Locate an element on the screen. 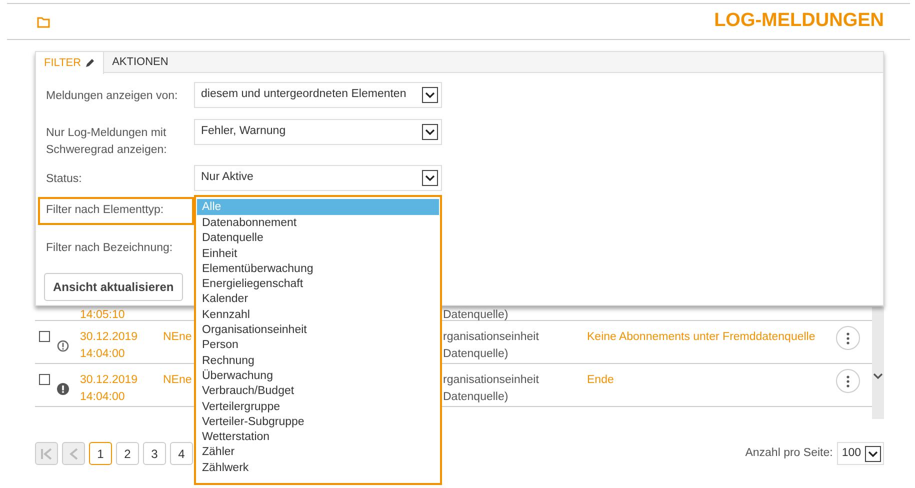 This screenshot has height=488, width=915. select-field: Fehler, Warnung is located at coordinates (318, 132).